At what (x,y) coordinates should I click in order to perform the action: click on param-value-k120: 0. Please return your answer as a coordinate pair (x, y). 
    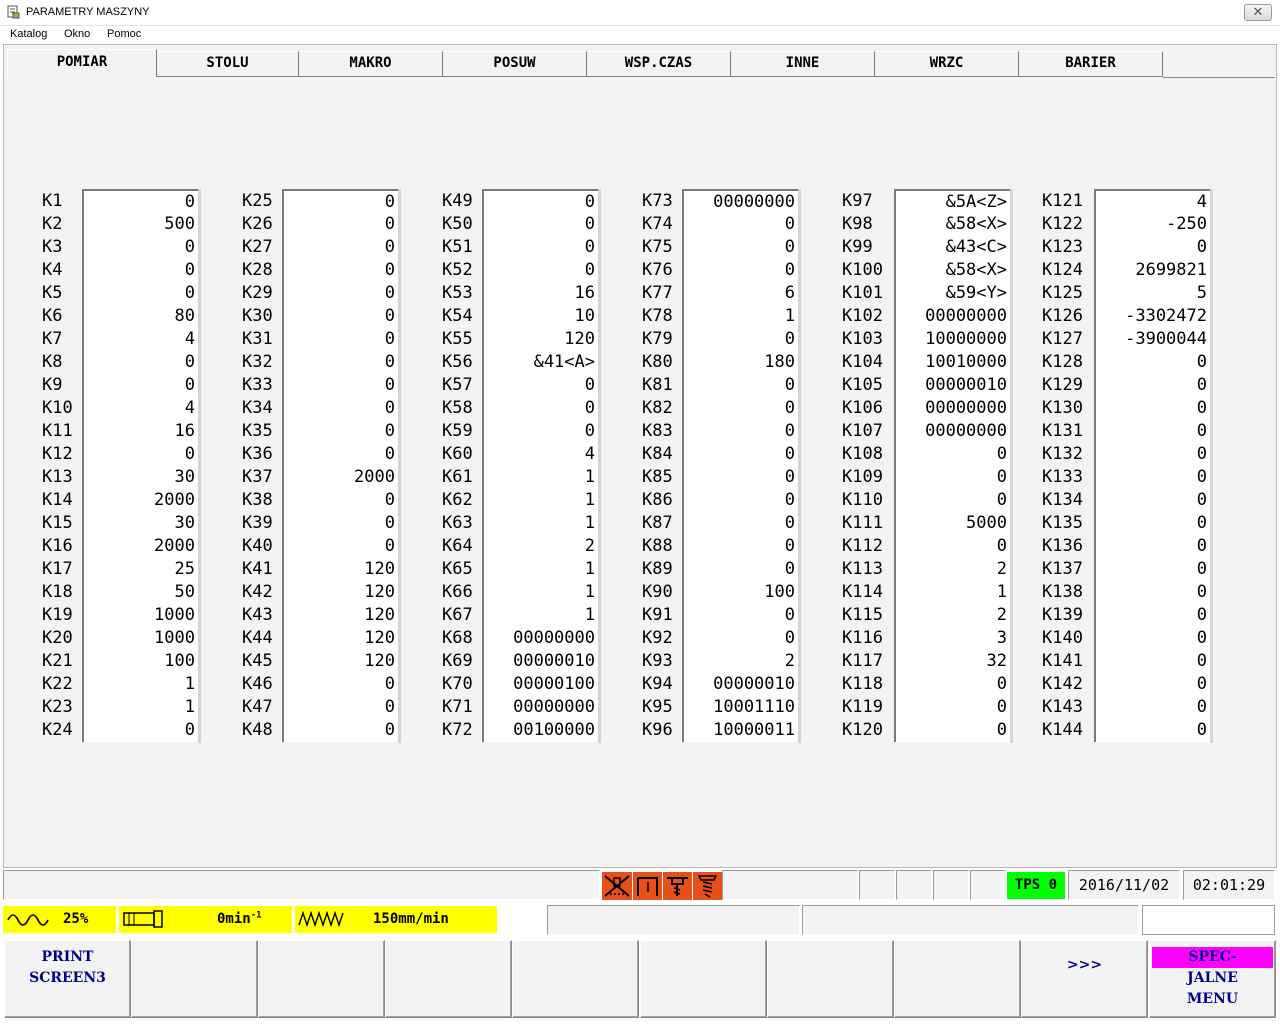
    Looking at the image, I should click on (952, 730).